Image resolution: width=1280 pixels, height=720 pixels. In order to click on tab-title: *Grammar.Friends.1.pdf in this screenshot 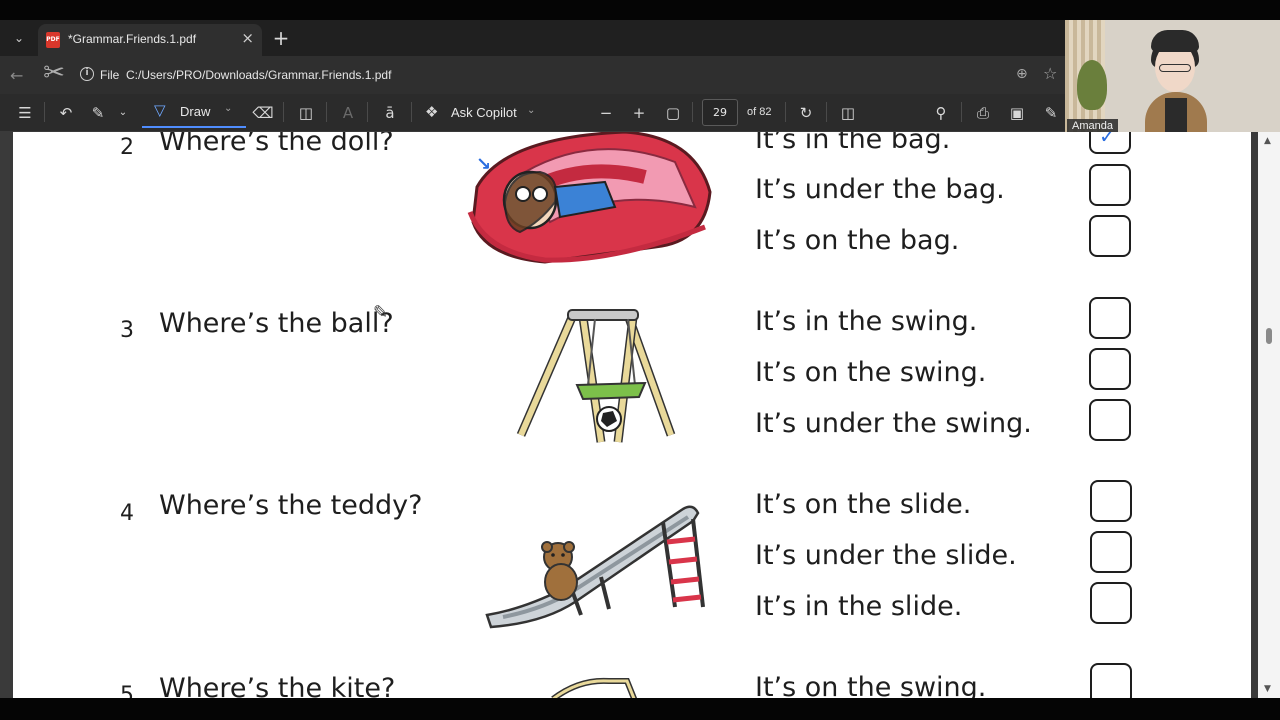, I will do `click(132, 39)`.